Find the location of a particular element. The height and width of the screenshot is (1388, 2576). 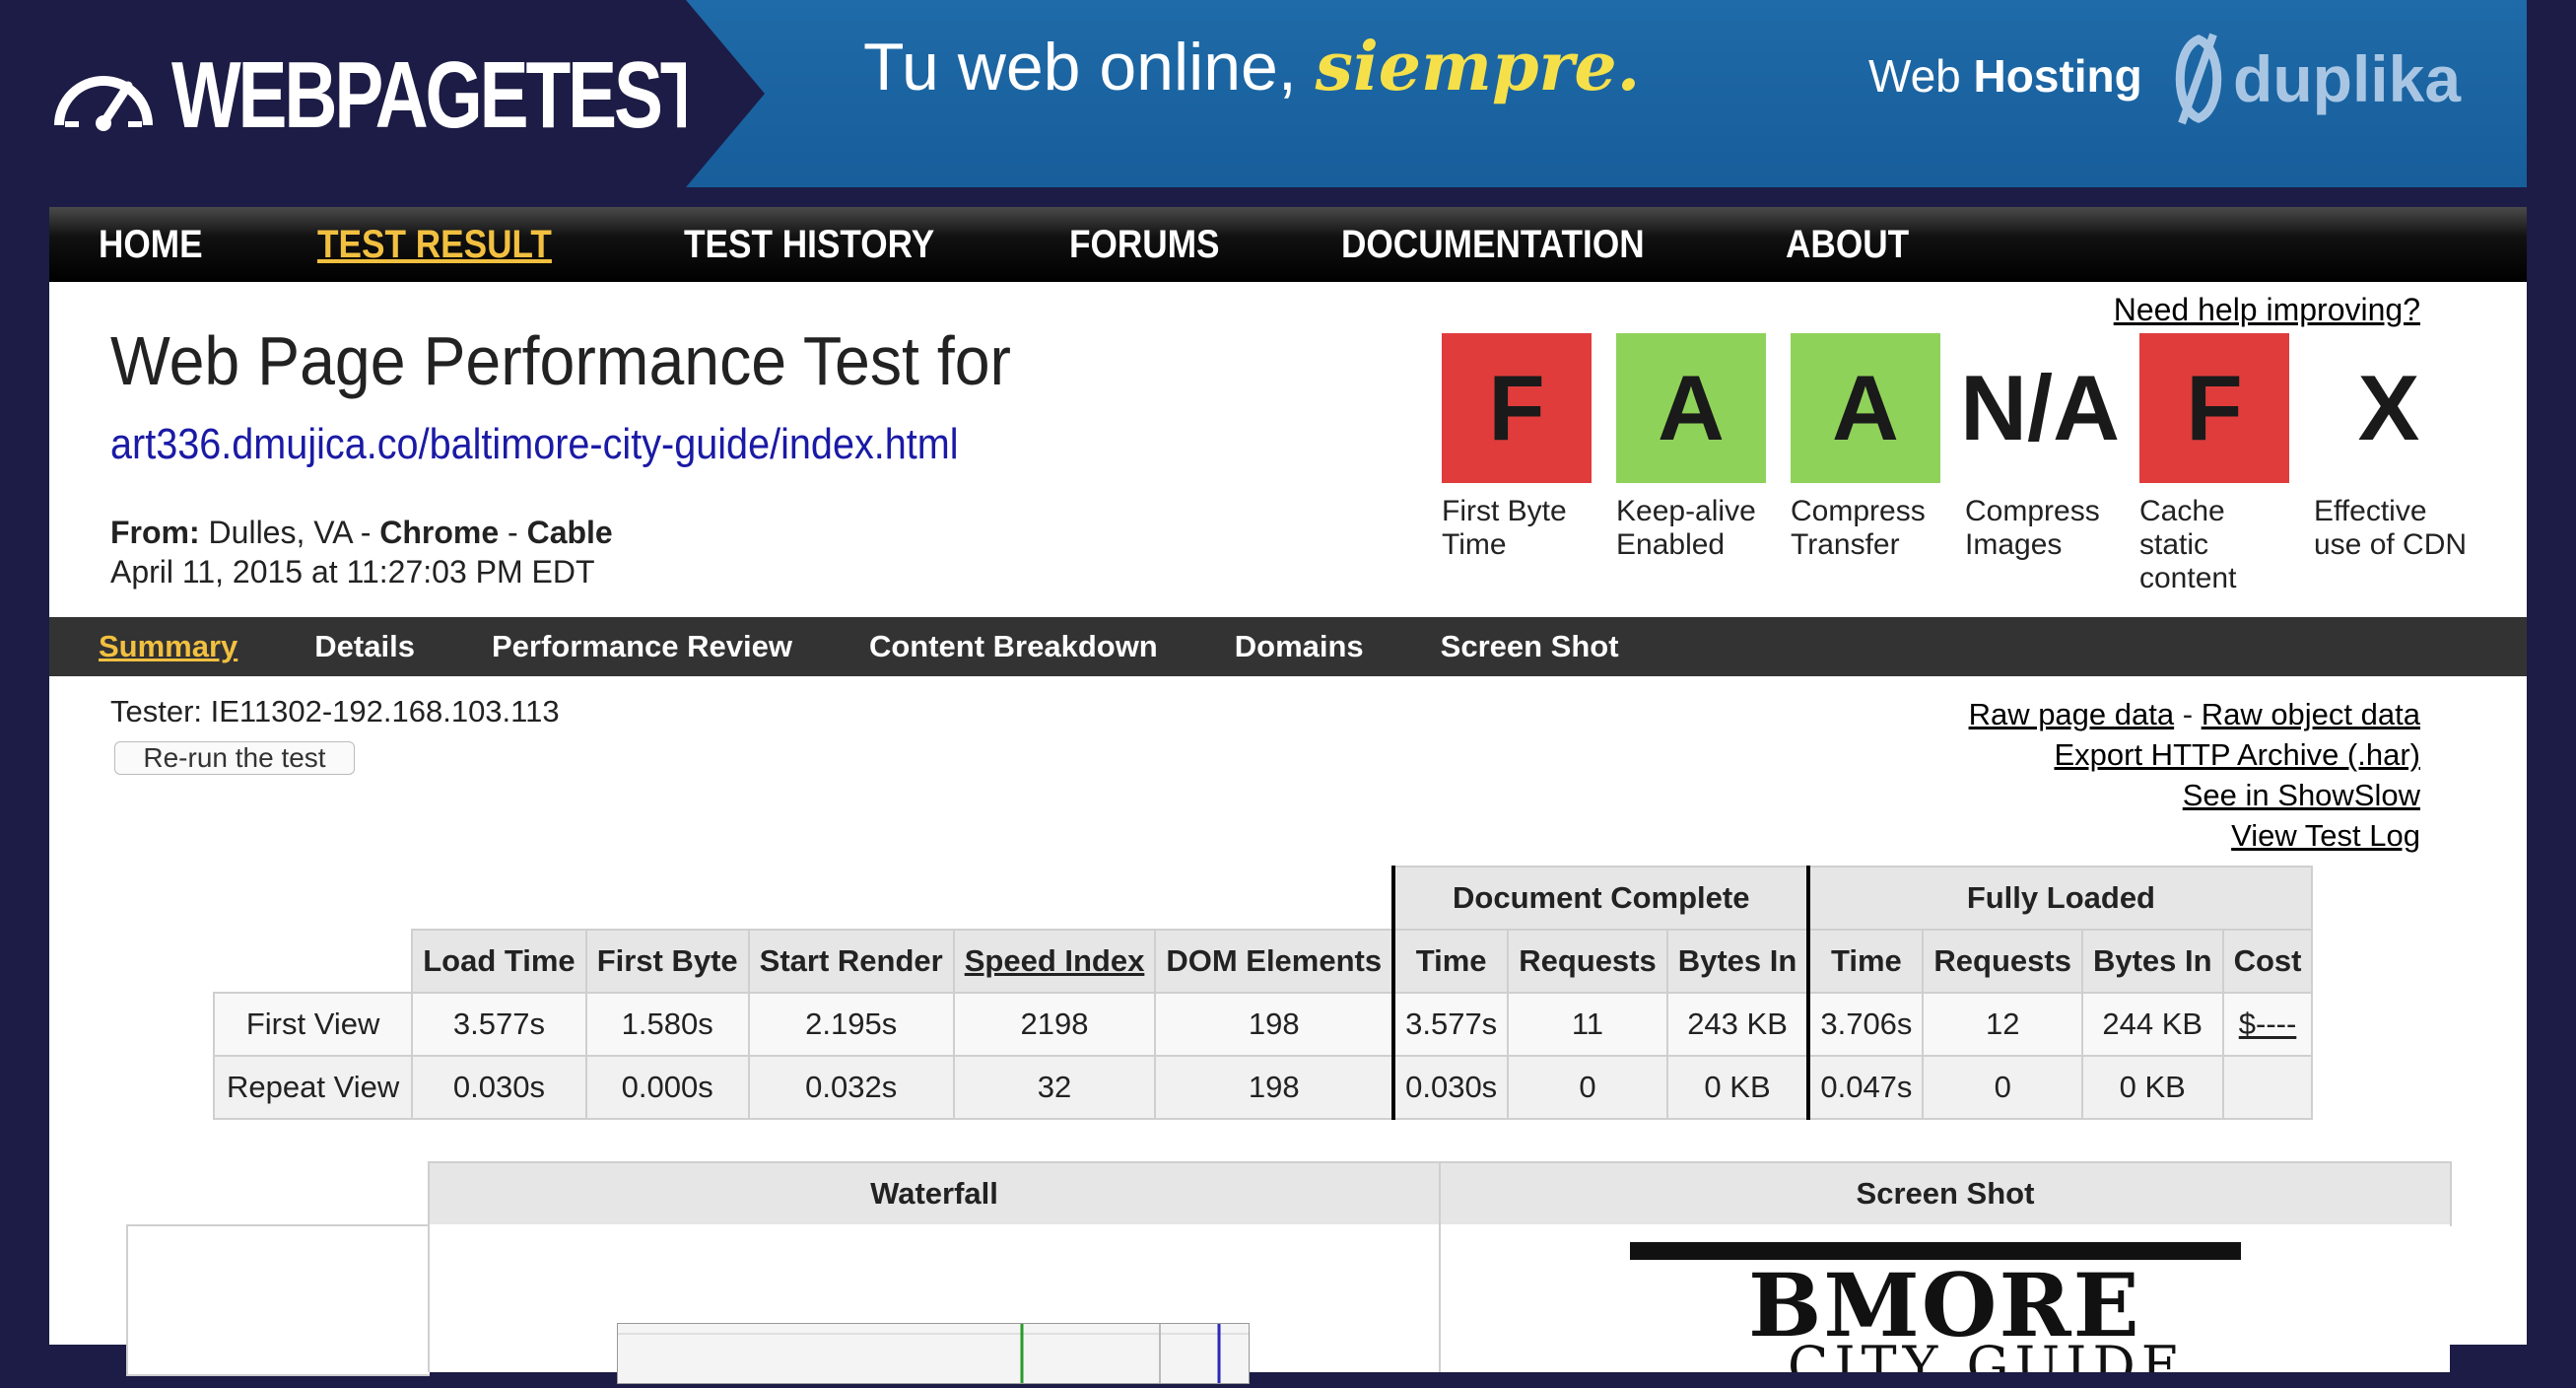

grade-cache-static: F Cache static content is located at coordinates (2226, 464).